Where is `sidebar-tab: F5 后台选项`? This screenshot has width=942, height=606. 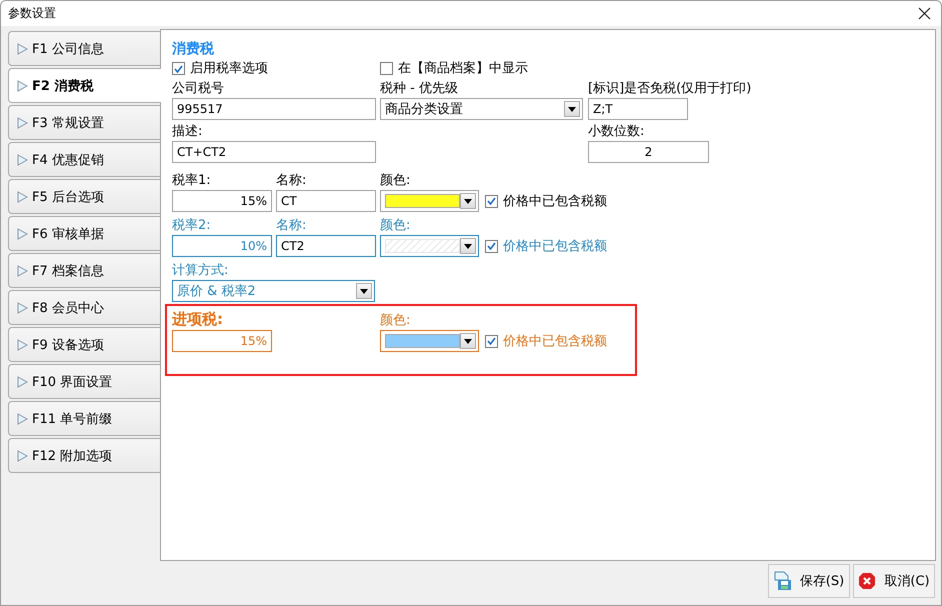 sidebar-tab: F5 后台选项 is located at coordinates (84, 196).